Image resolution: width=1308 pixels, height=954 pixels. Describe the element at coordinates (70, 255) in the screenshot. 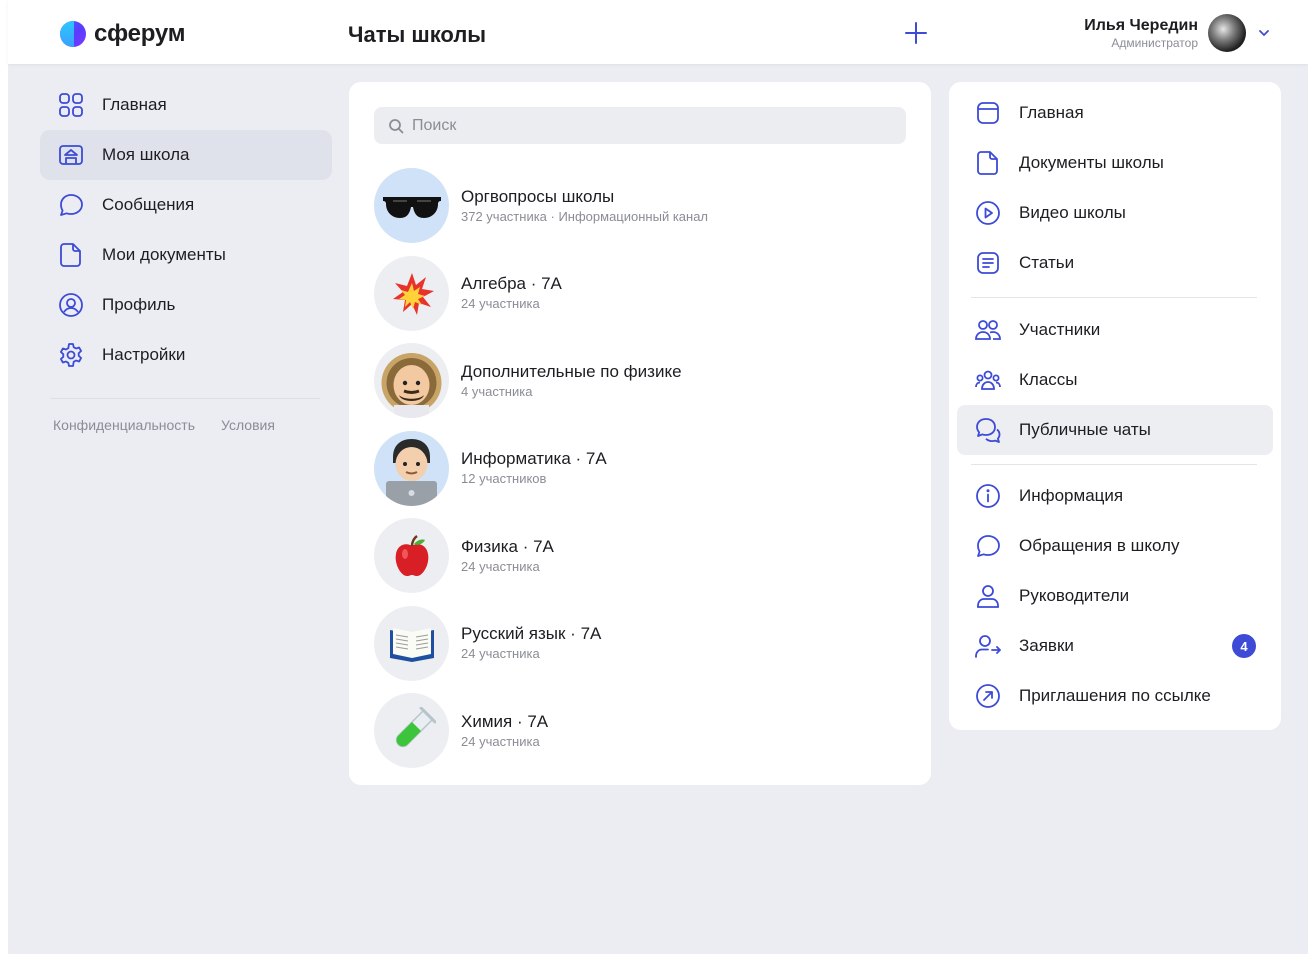

I see `document-icon` at that location.